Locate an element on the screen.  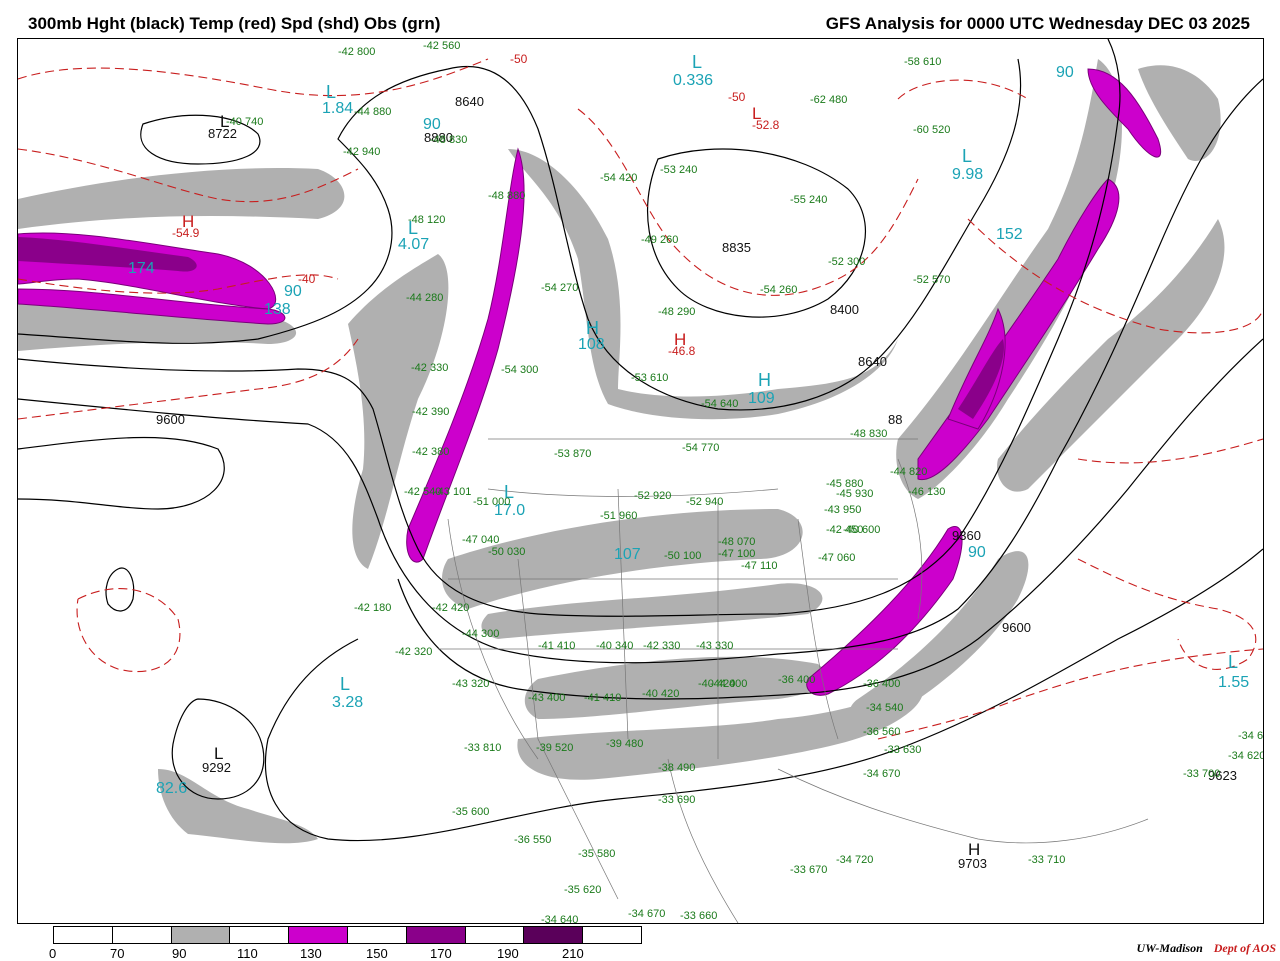
observation-label: -48 070 is located at coordinates (737, 542).